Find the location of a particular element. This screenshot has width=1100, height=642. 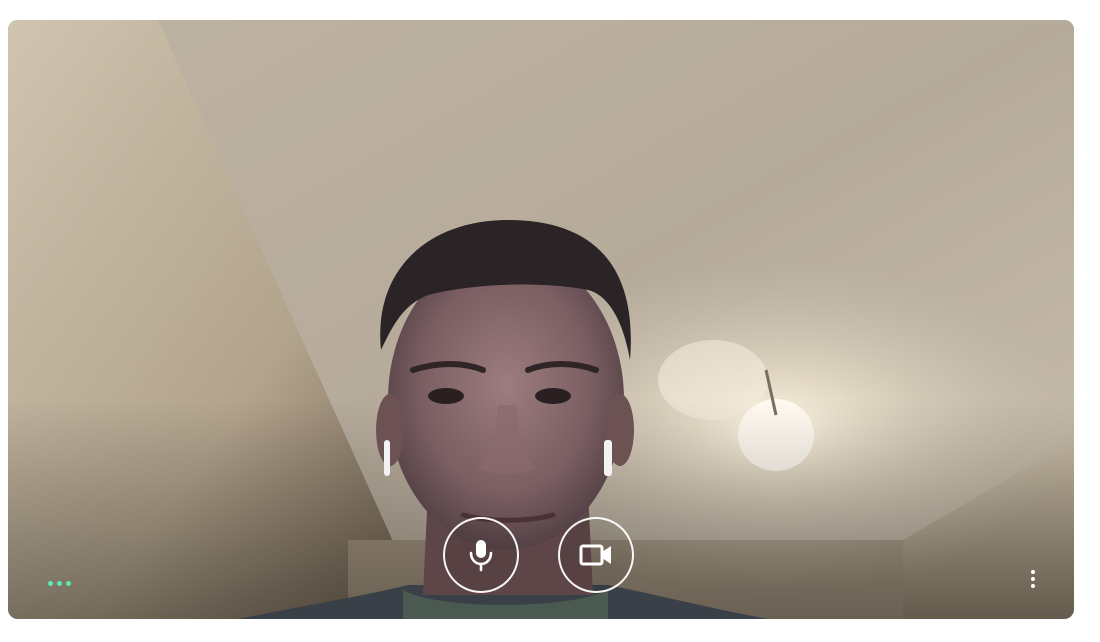

video-camera-icon is located at coordinates (595, 555).